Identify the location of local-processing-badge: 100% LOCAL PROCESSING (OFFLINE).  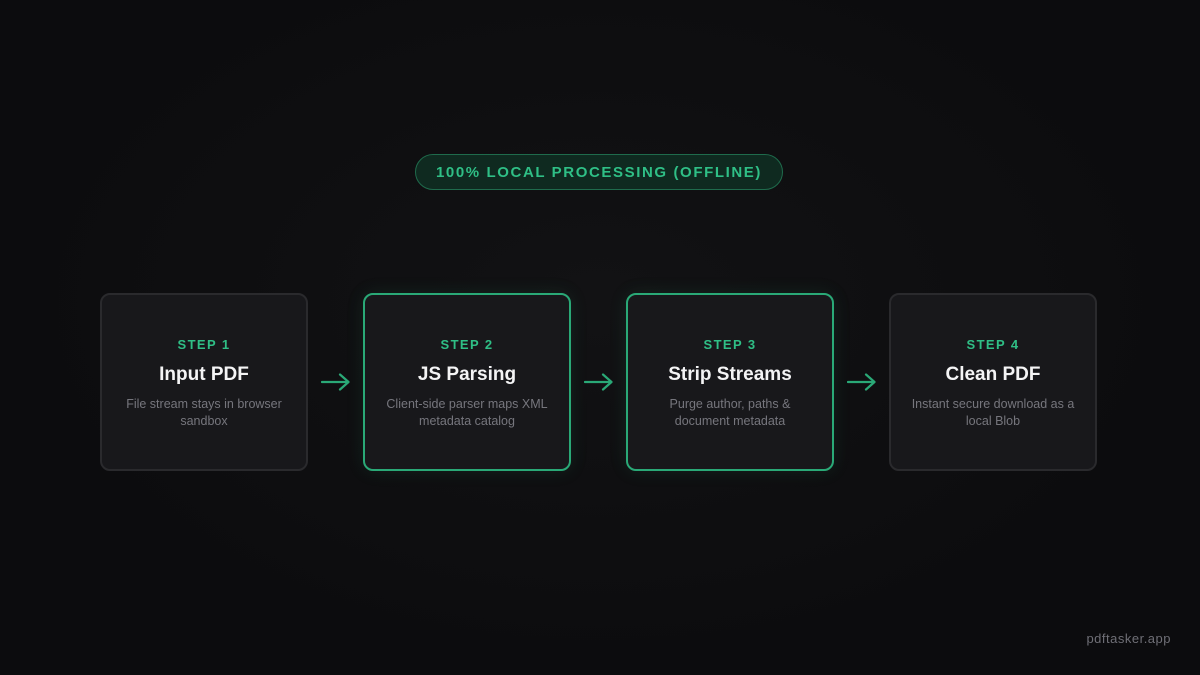
(599, 172).